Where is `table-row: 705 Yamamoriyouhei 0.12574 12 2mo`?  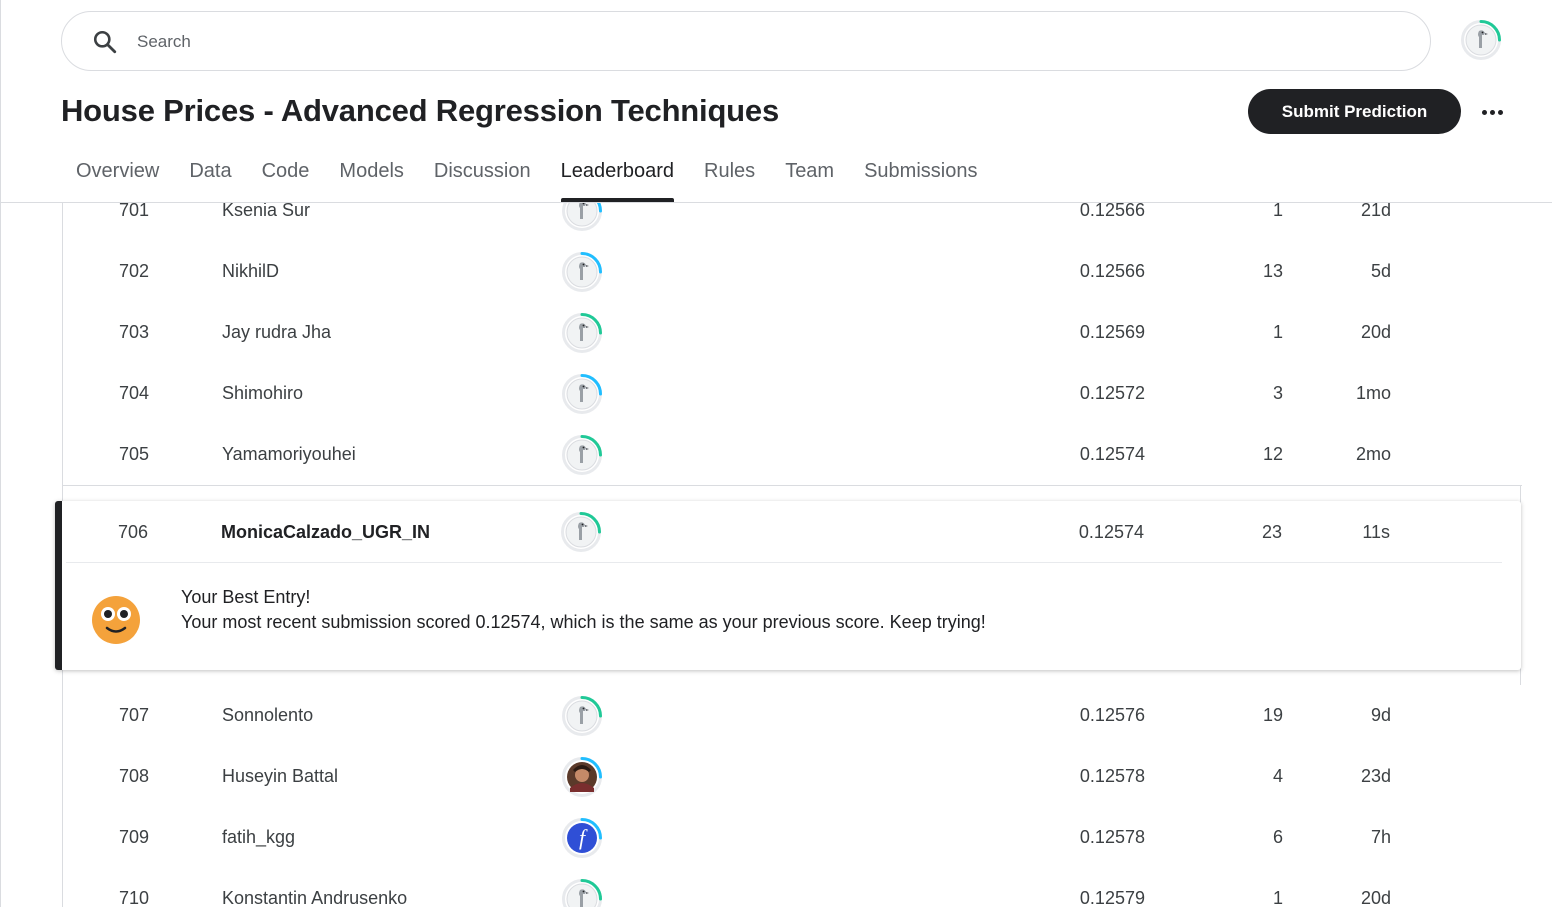 table-row: 705 Yamamoriyouhei 0.12574 12 2mo is located at coordinates (792, 455).